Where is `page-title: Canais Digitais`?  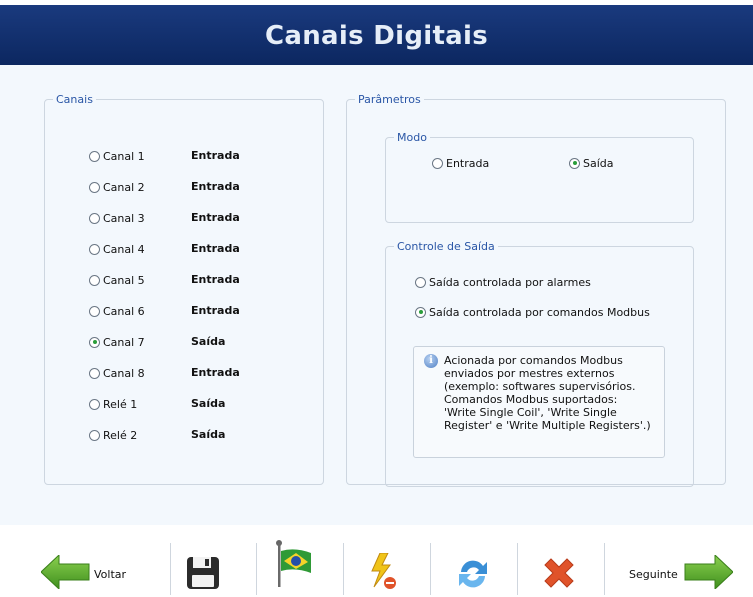 page-title: Canais Digitais is located at coordinates (376, 36).